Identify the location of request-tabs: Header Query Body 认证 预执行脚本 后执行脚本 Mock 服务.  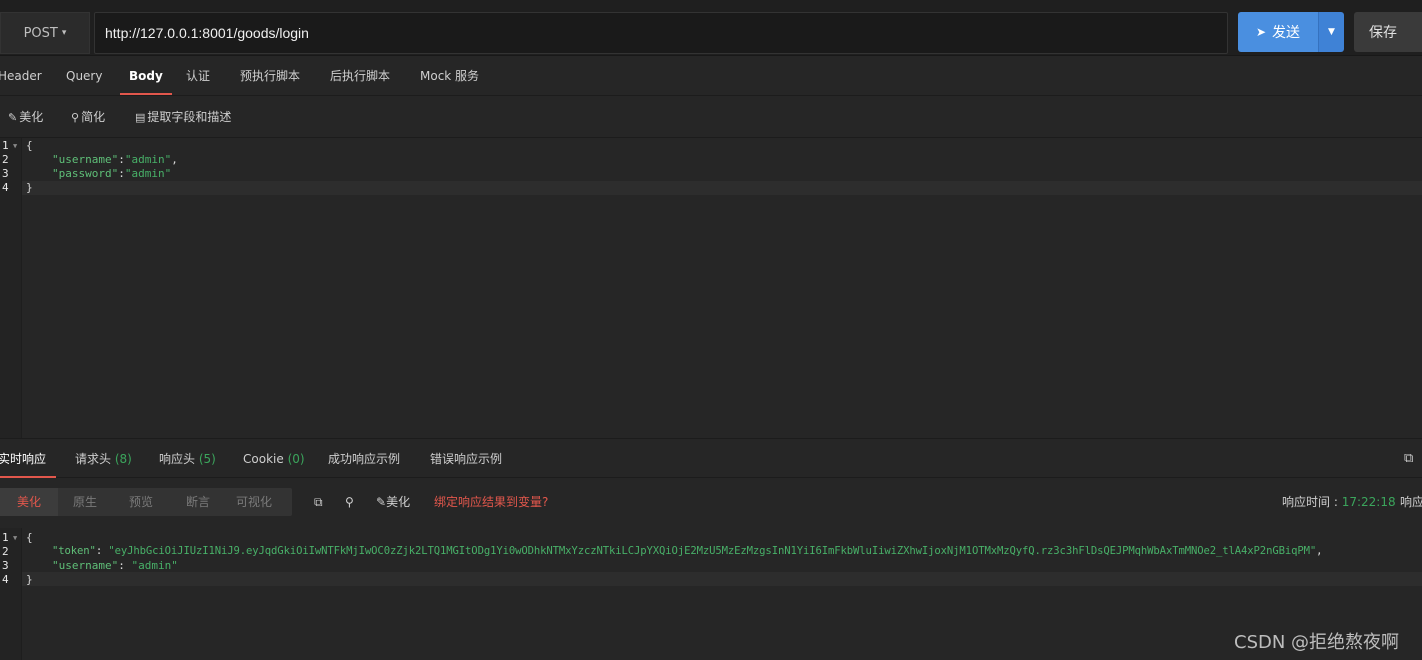
(711, 76).